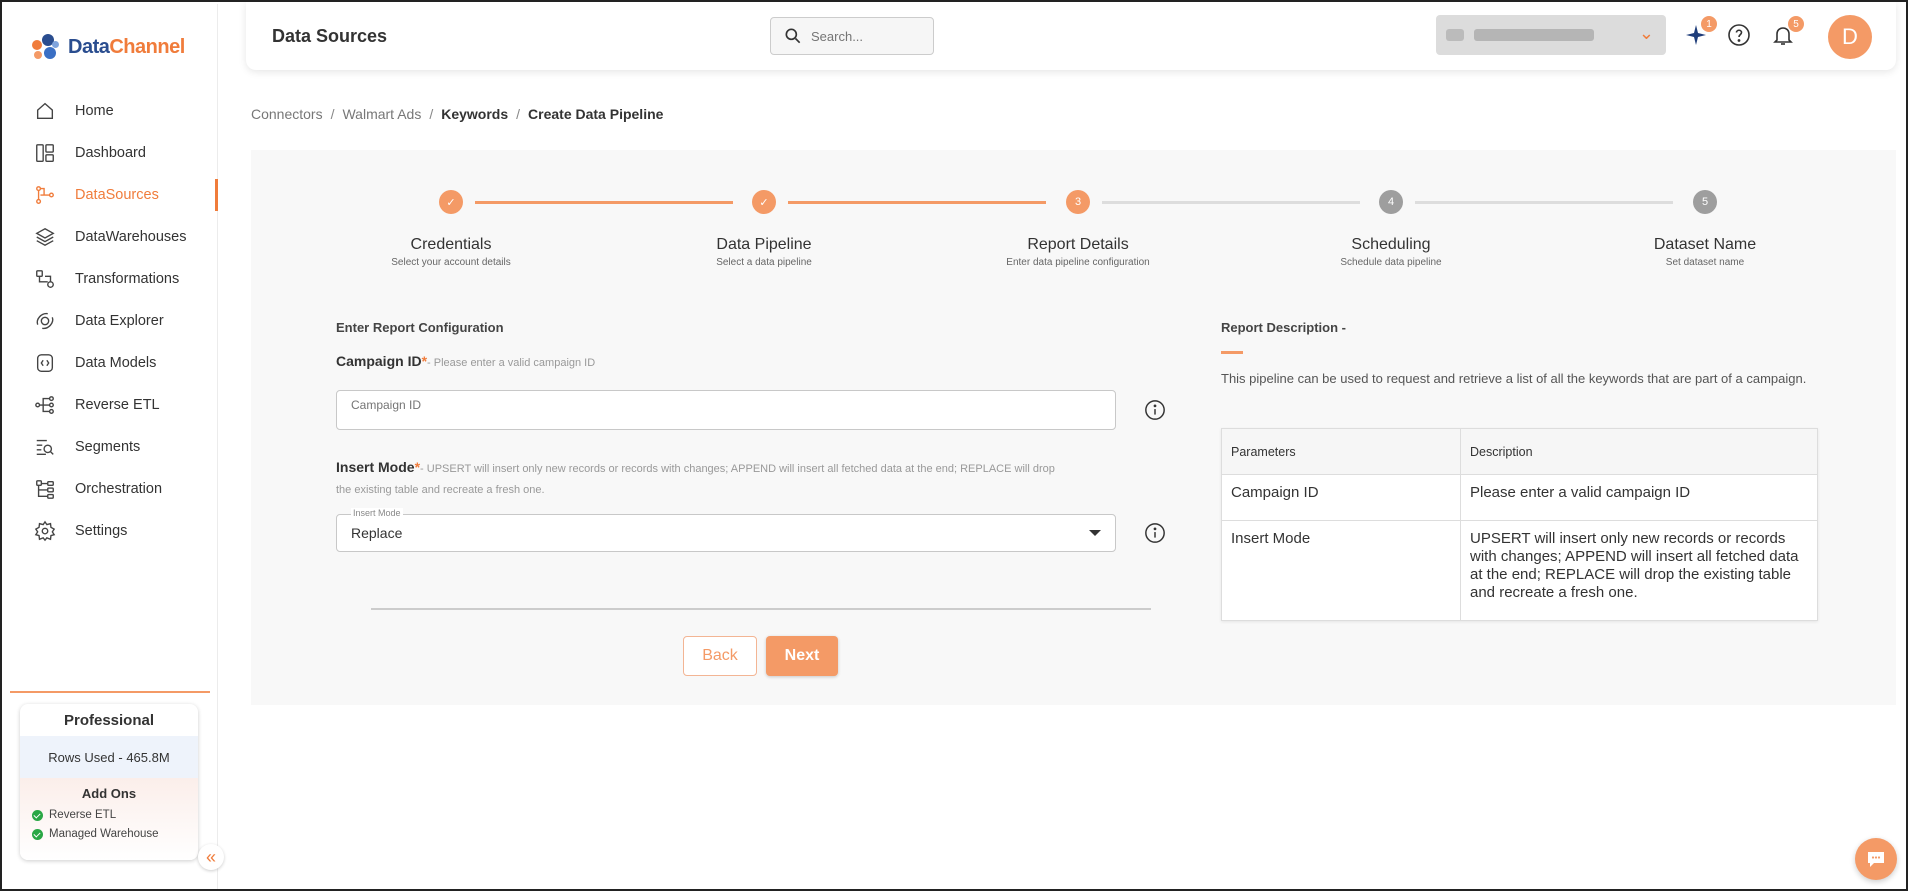 This screenshot has height=891, width=1908. I want to click on step-connector-done, so click(917, 202).